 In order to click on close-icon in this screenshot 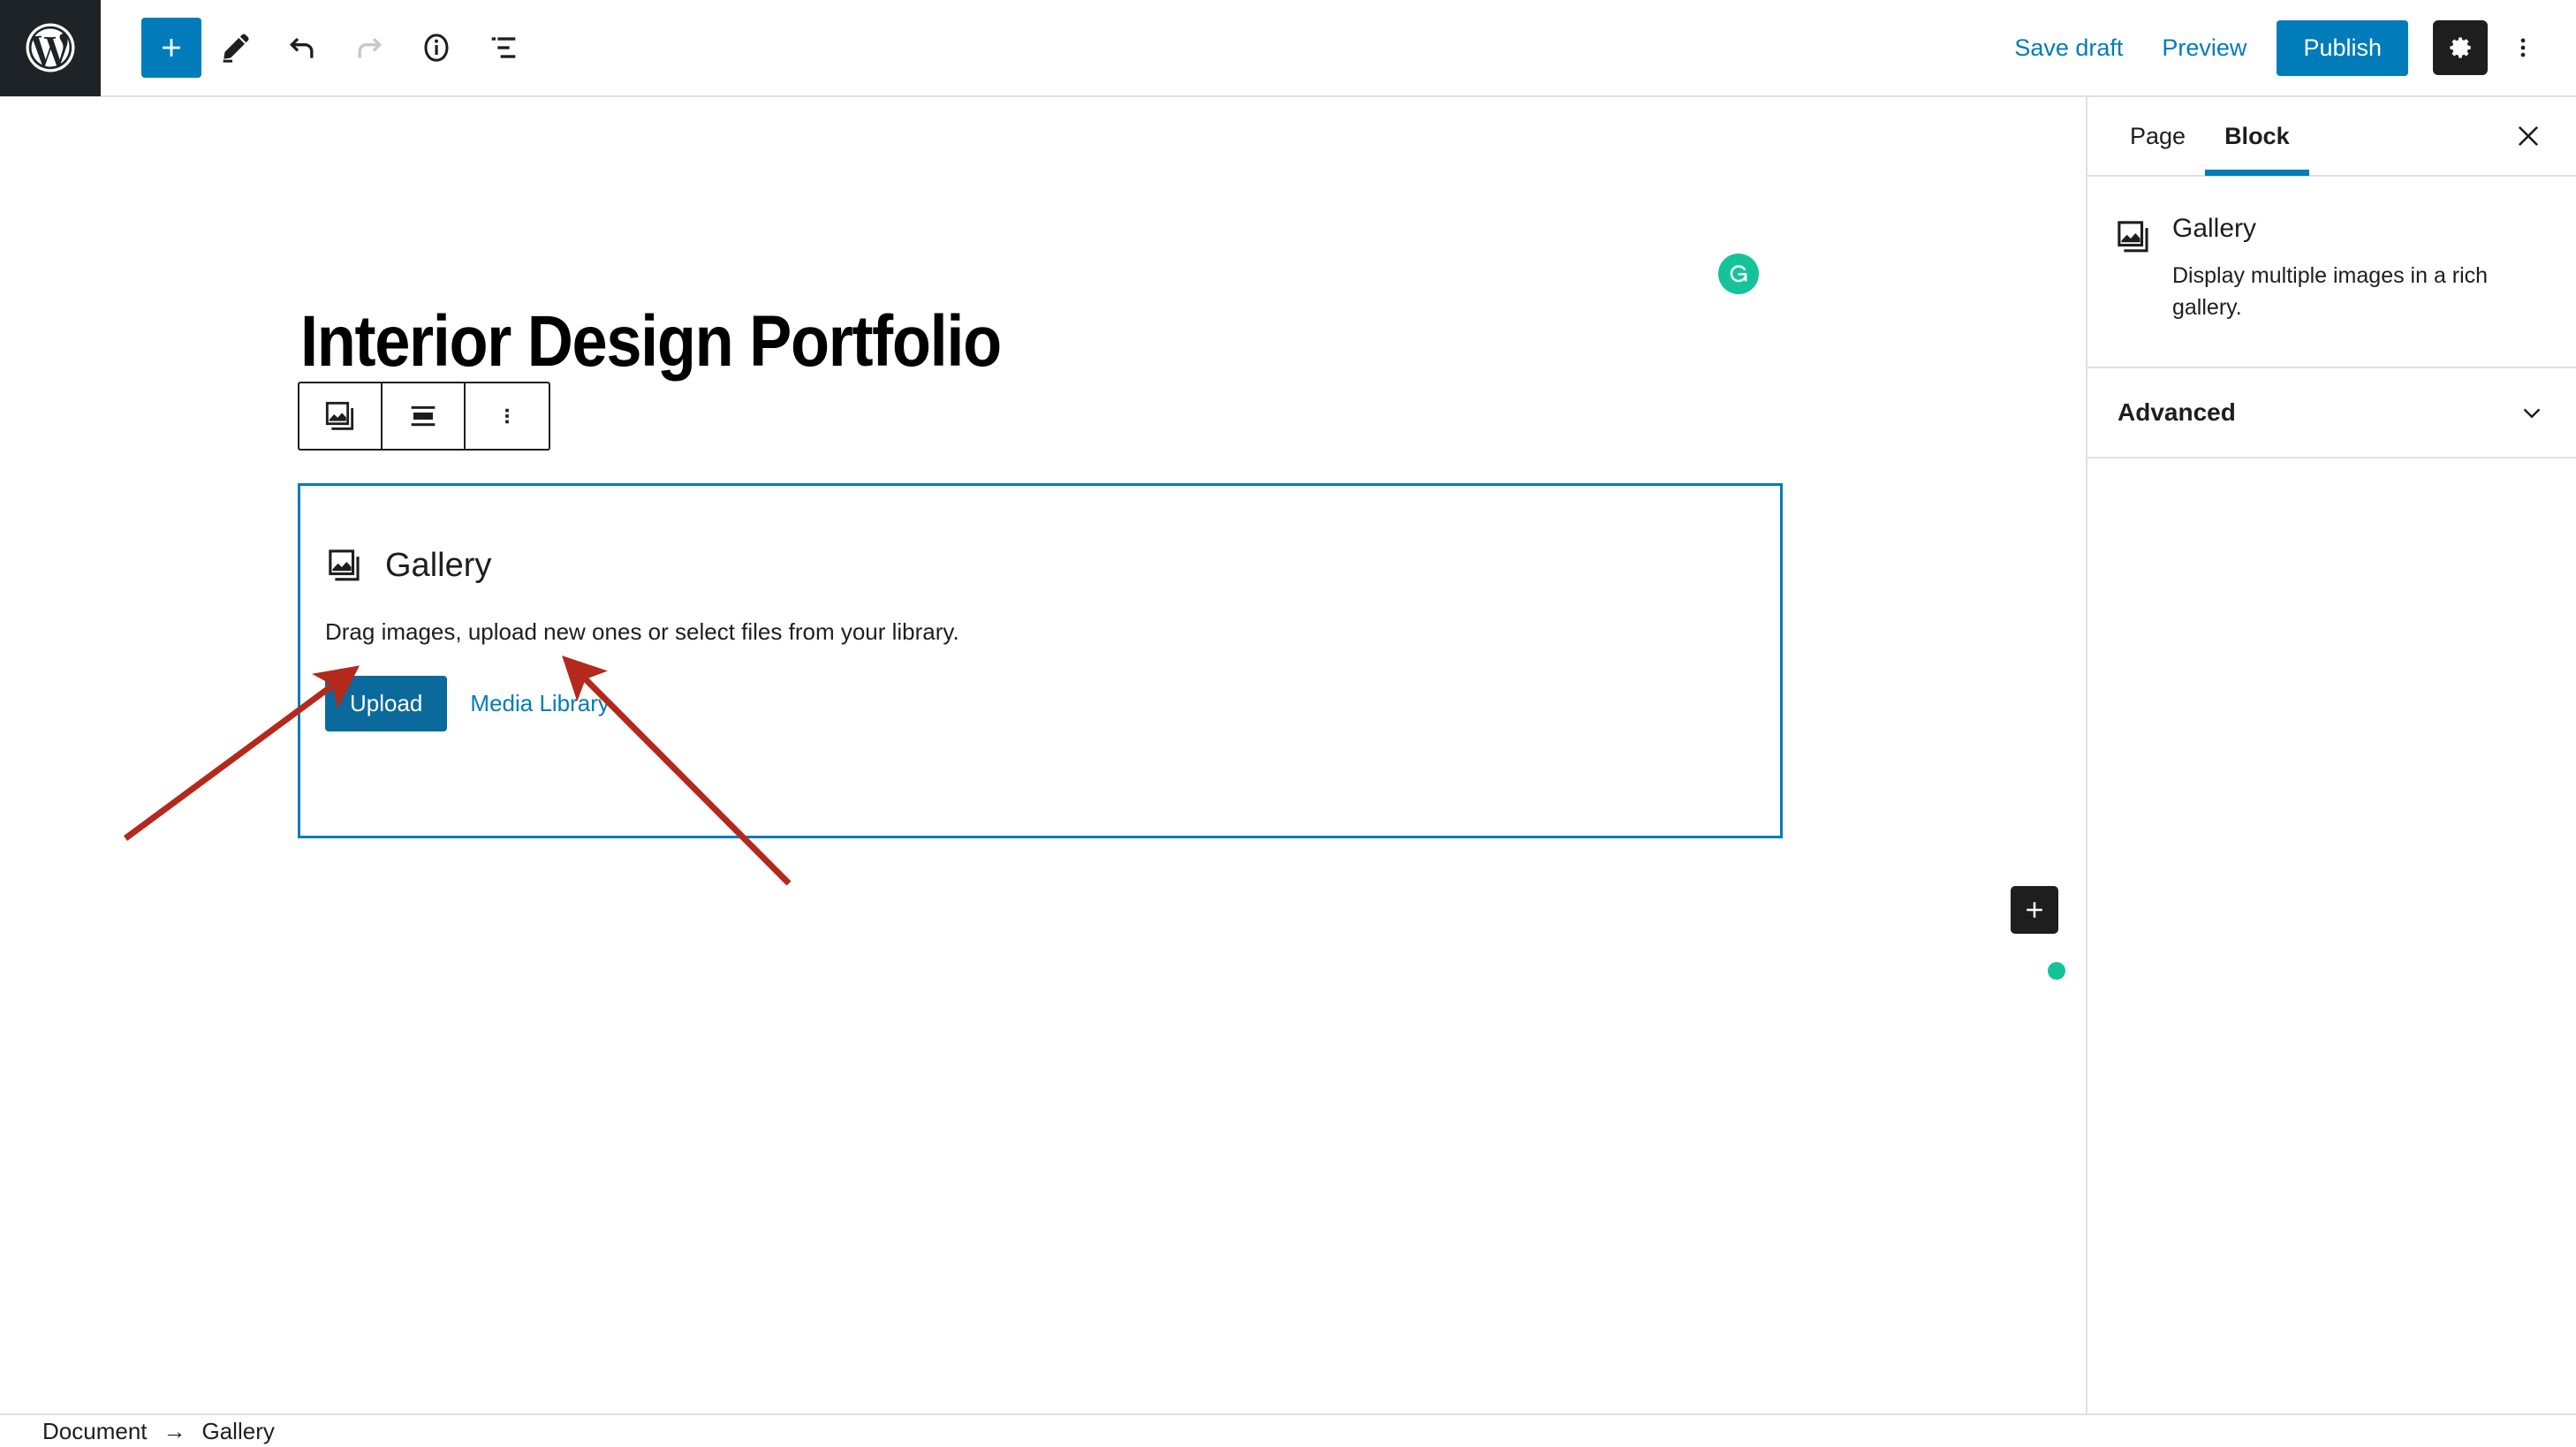, I will do `click(2529, 136)`.